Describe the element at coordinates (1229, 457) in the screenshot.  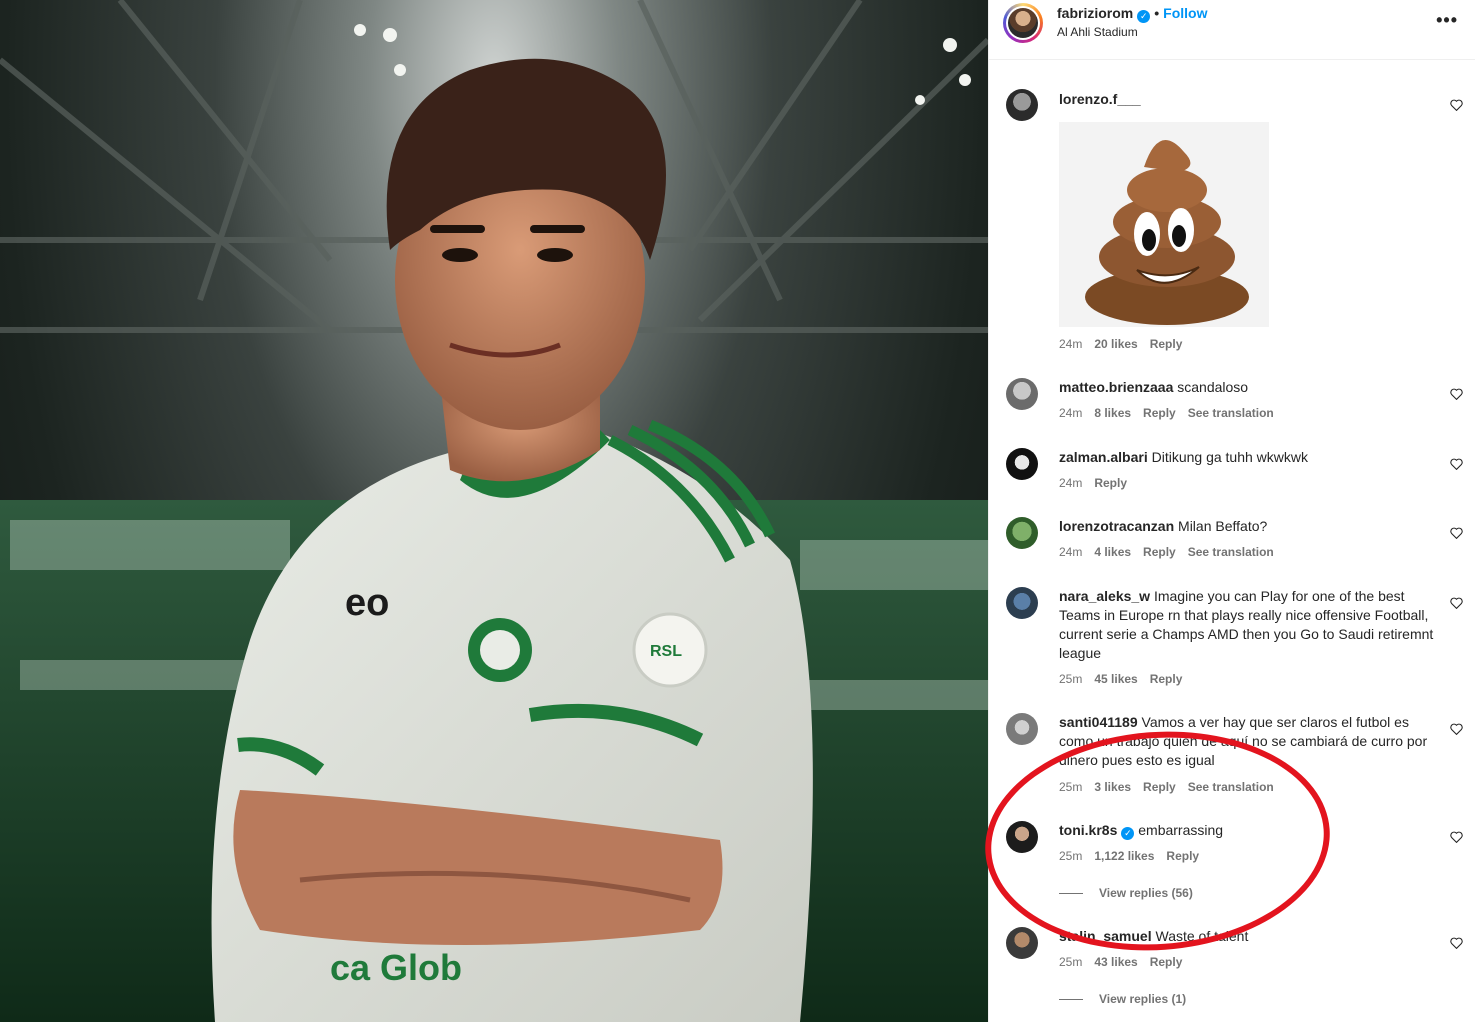
I see `comment-content: Ditikung ga tuhh wkwkwk` at that location.